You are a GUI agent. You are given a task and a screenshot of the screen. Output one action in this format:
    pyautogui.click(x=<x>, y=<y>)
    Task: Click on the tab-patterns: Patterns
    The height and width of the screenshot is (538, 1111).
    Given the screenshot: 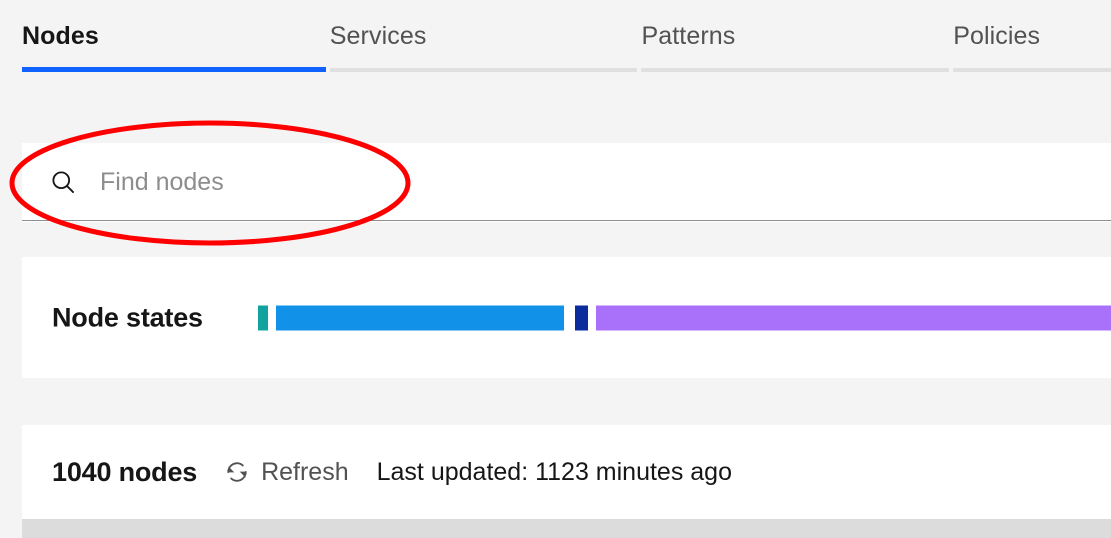 What is the action you would take?
    pyautogui.click(x=795, y=36)
    